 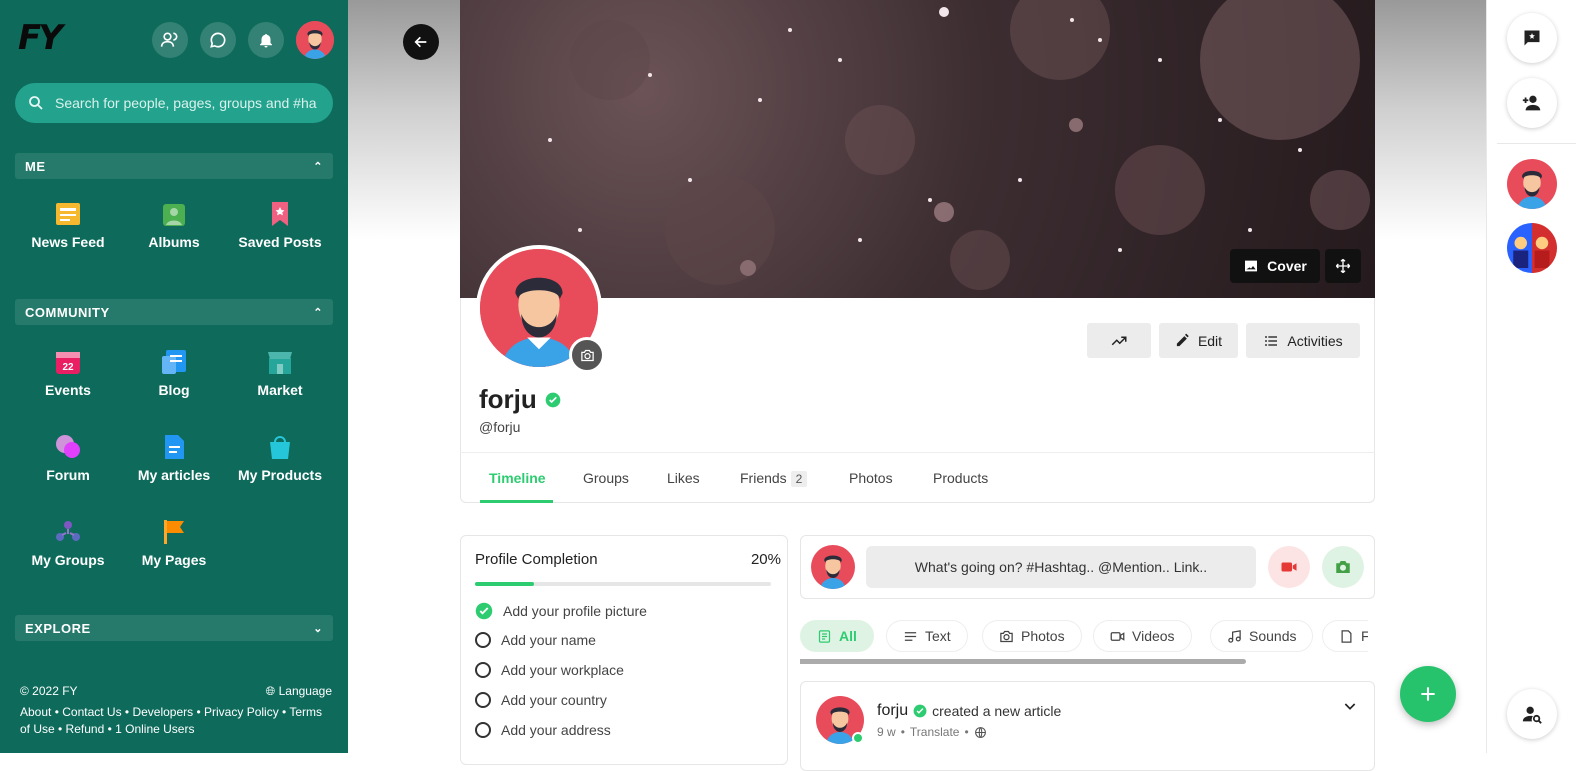 I want to click on create-post-fab, so click(x=1428, y=694).